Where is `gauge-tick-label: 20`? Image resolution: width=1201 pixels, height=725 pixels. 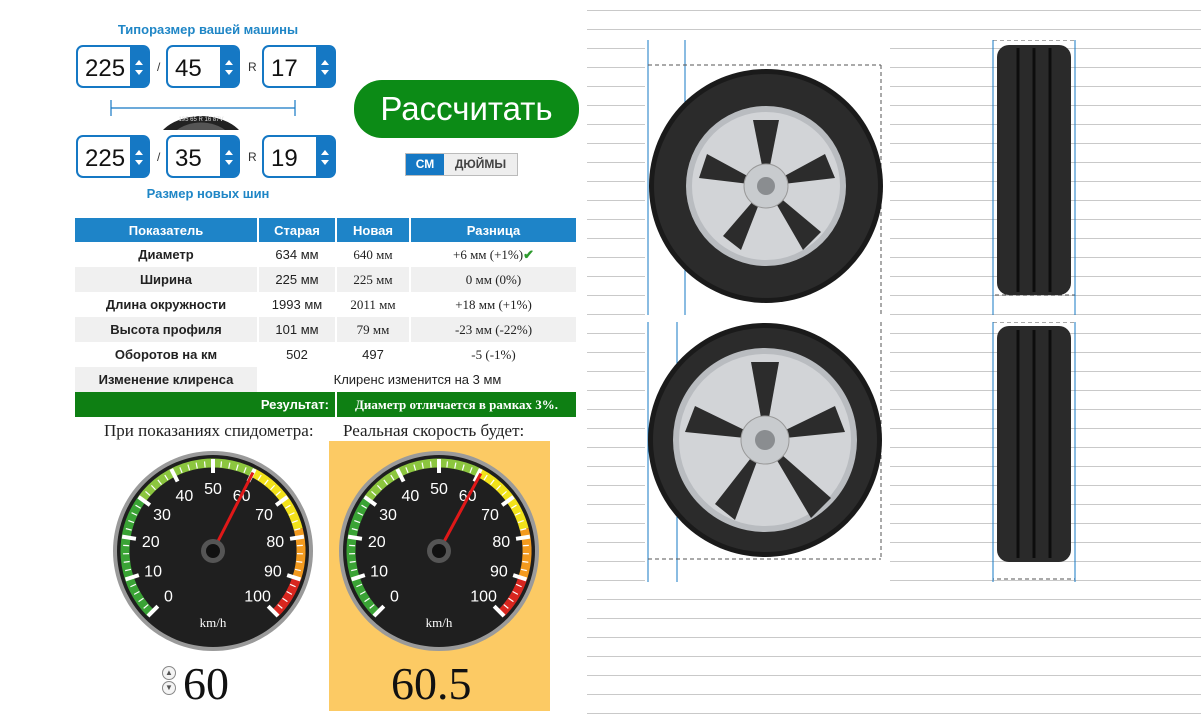 gauge-tick-label: 20 is located at coordinates (151, 542).